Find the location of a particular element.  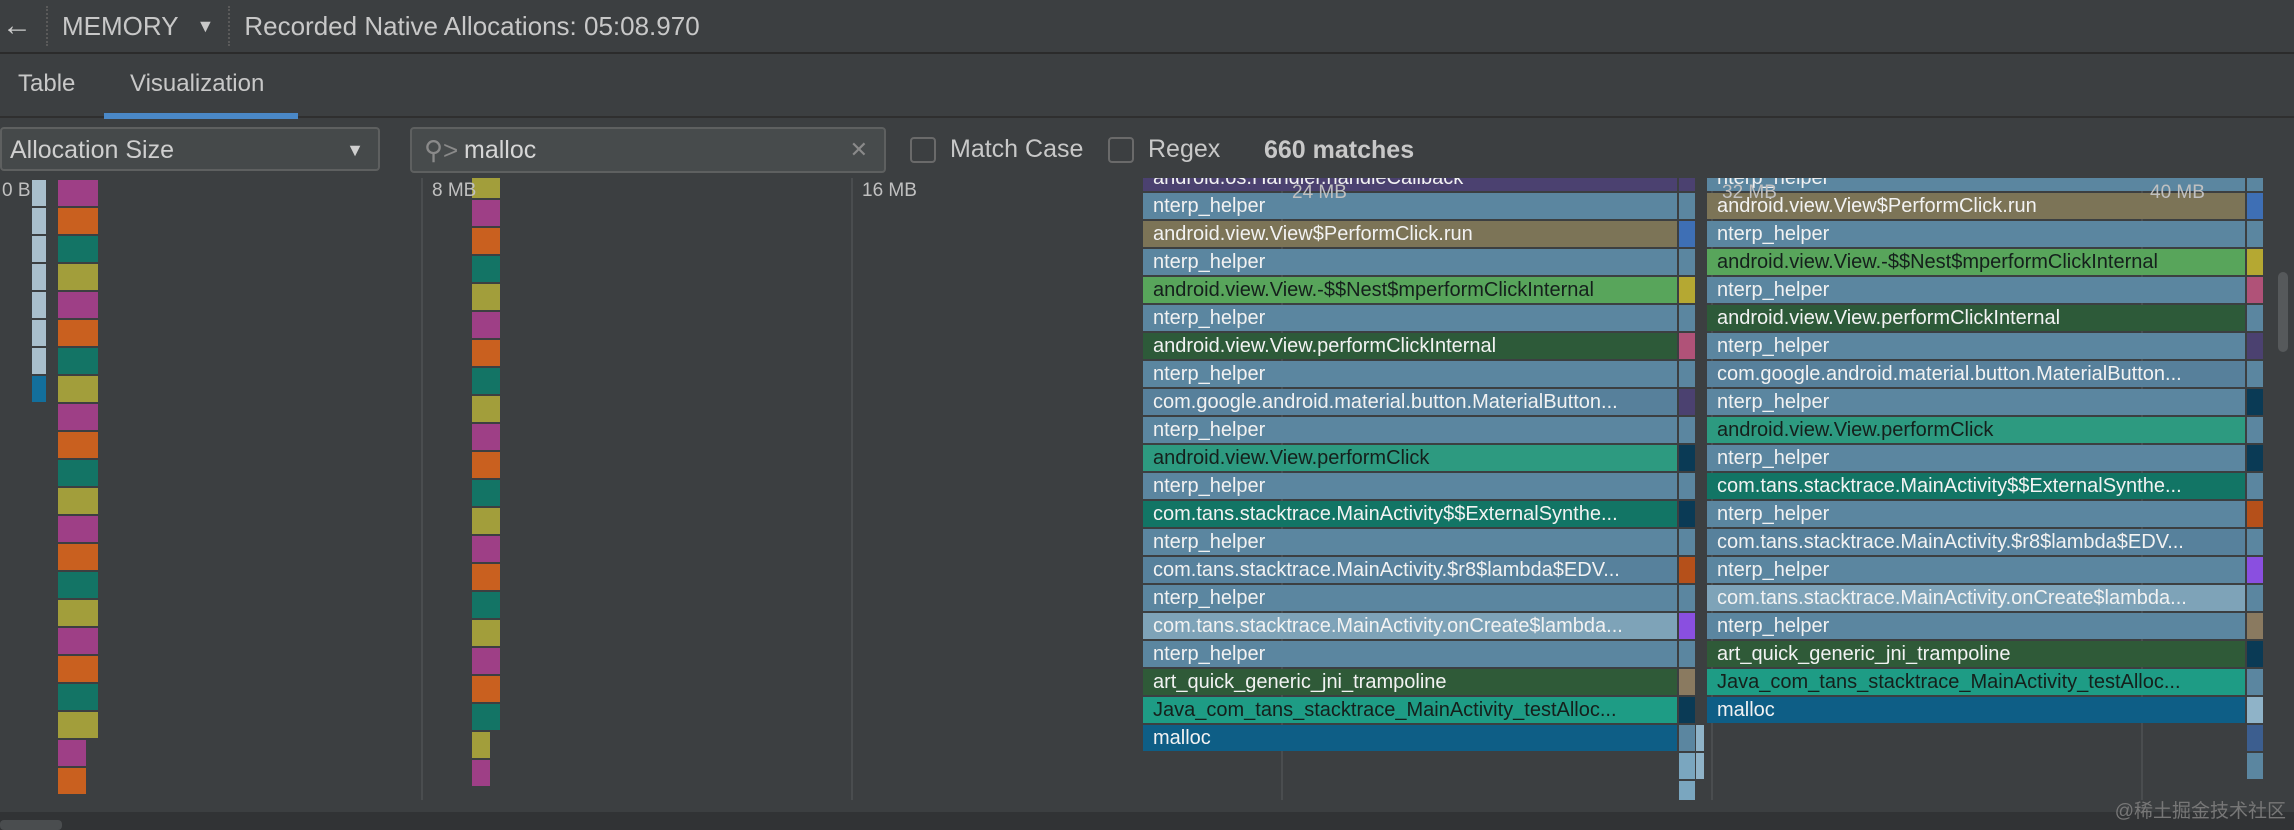

search-input: ⚲˃ malloc ✕ is located at coordinates (648, 150).